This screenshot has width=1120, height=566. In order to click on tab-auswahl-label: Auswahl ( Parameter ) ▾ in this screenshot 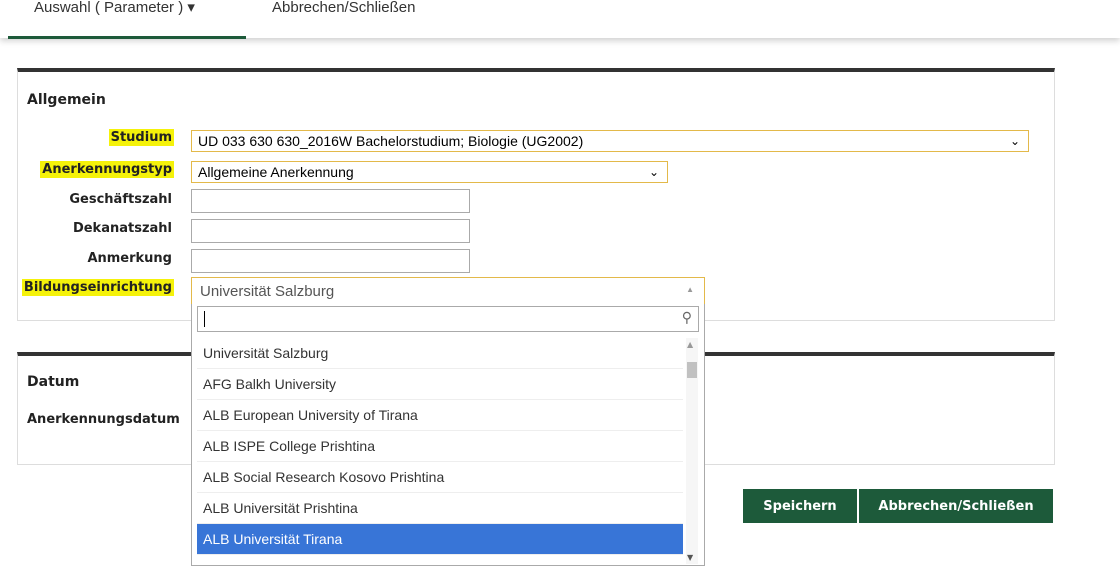, I will do `click(114, 8)`.